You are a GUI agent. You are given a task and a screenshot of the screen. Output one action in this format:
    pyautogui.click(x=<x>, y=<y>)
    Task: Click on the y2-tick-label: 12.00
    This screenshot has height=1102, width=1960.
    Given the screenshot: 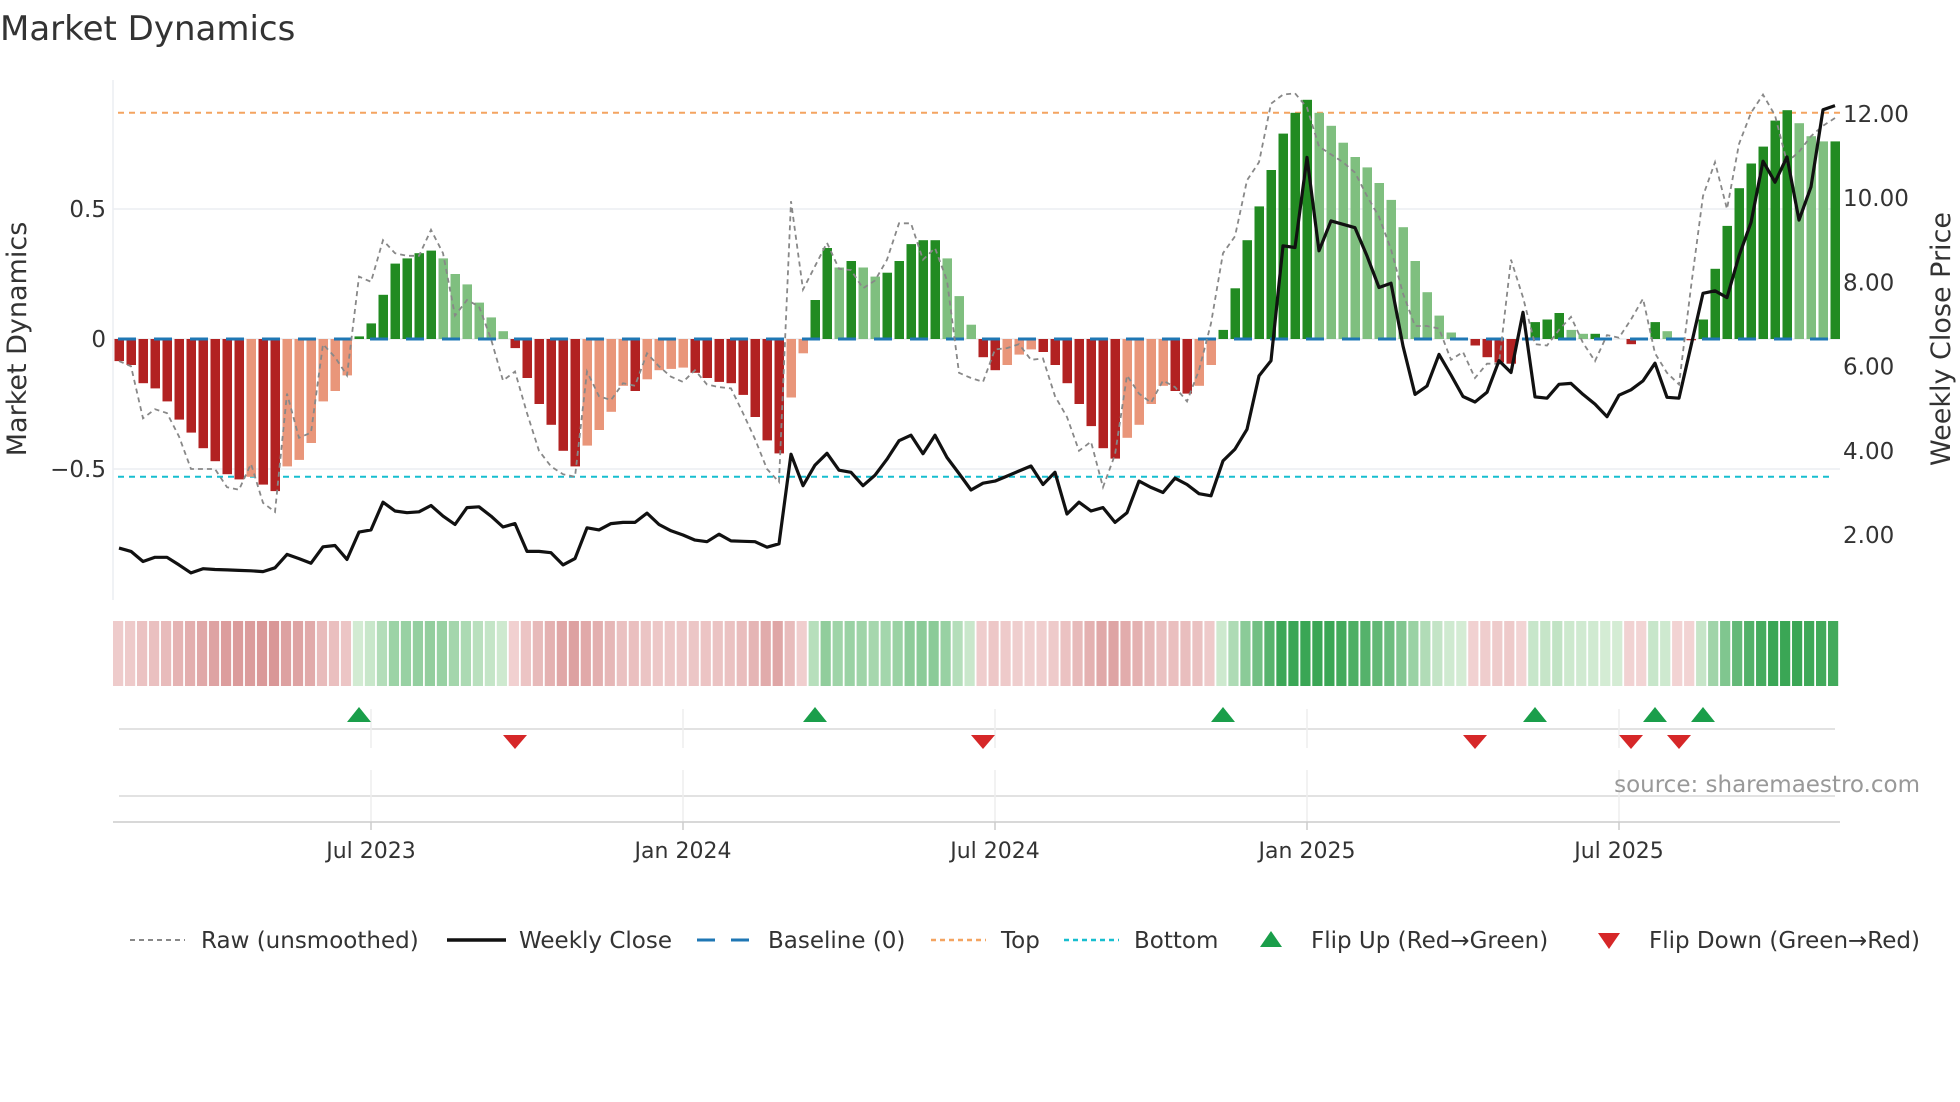 What is the action you would take?
    pyautogui.click(x=1876, y=115)
    